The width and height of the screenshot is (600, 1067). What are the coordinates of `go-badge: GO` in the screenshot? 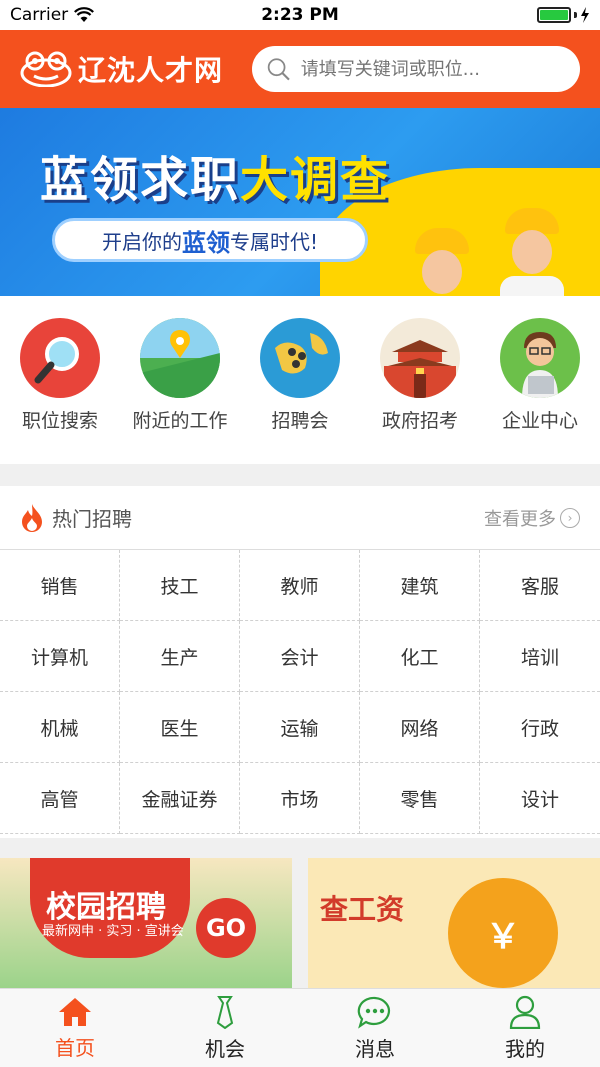 It's located at (226, 928).